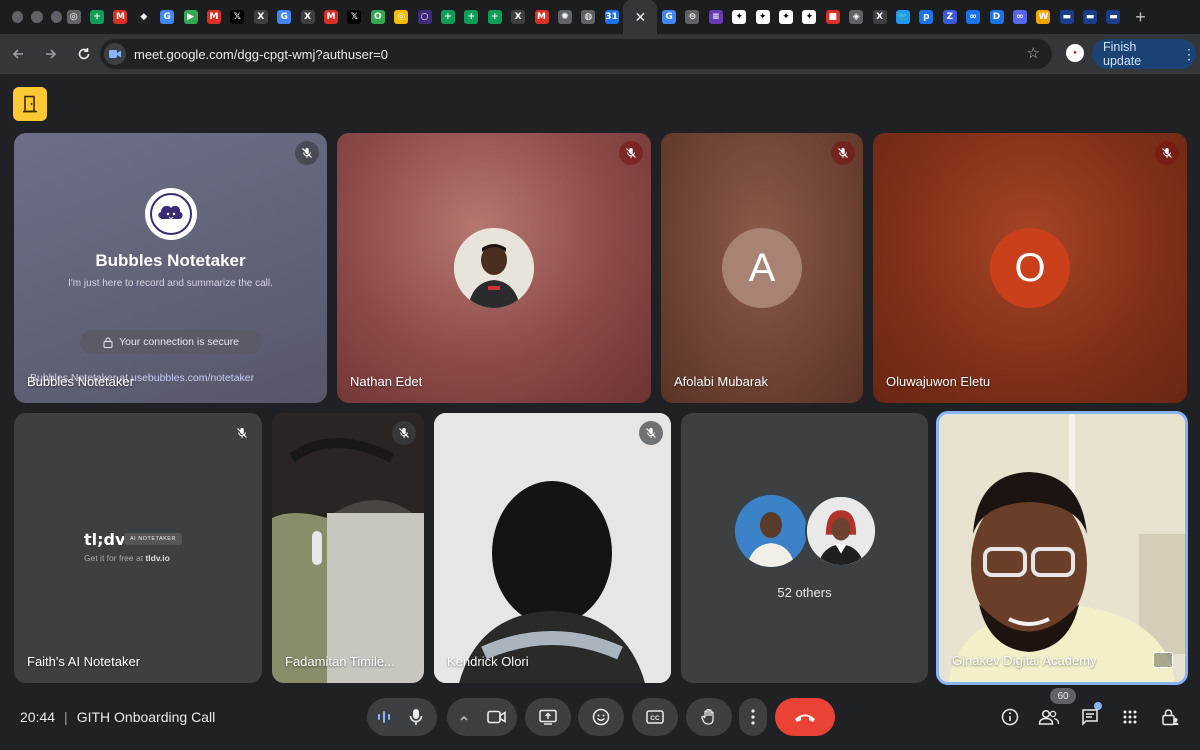 This screenshot has width=1200, height=750. What do you see at coordinates (494, 268) in the screenshot?
I see `participant-tile-nathan: Nathan Edet` at bounding box center [494, 268].